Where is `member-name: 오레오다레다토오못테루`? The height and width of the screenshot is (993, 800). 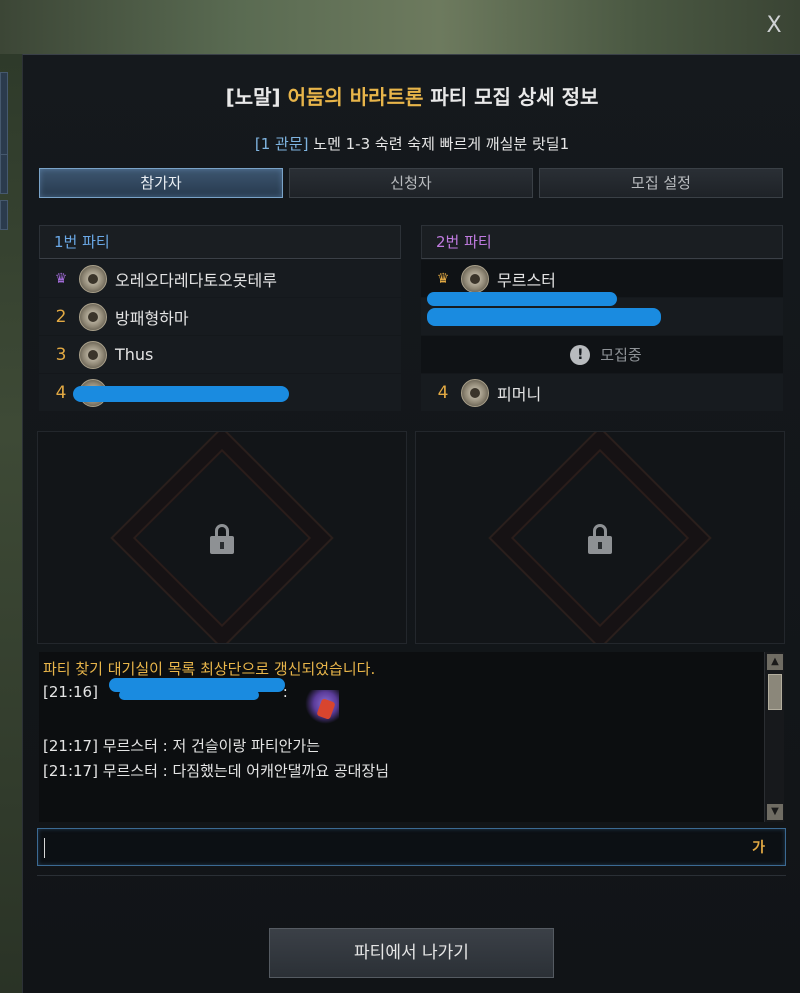
member-name: 오레오다레다토오못테루 is located at coordinates (196, 280).